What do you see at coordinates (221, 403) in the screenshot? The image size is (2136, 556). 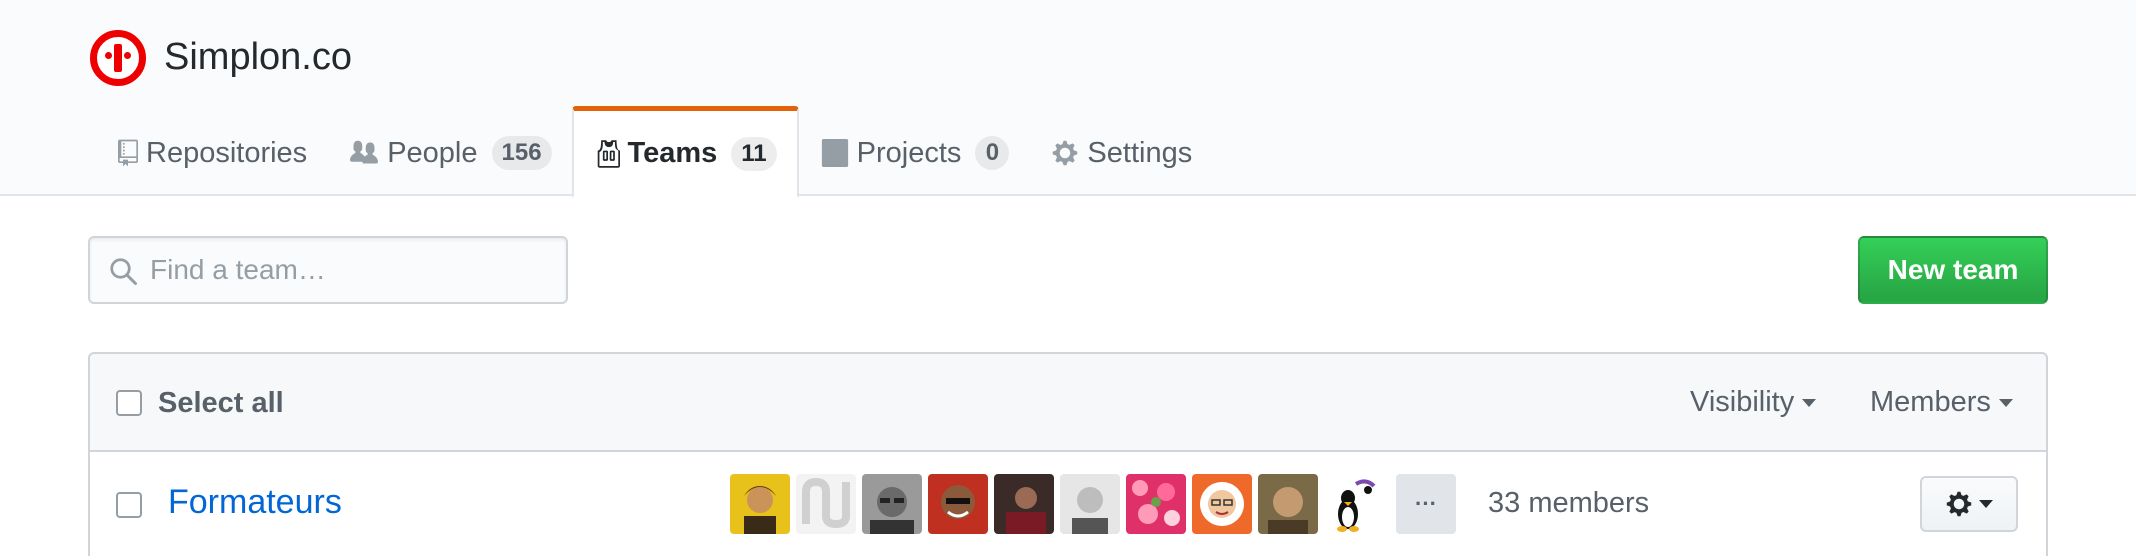 I see `select-all-label: Select all` at bounding box center [221, 403].